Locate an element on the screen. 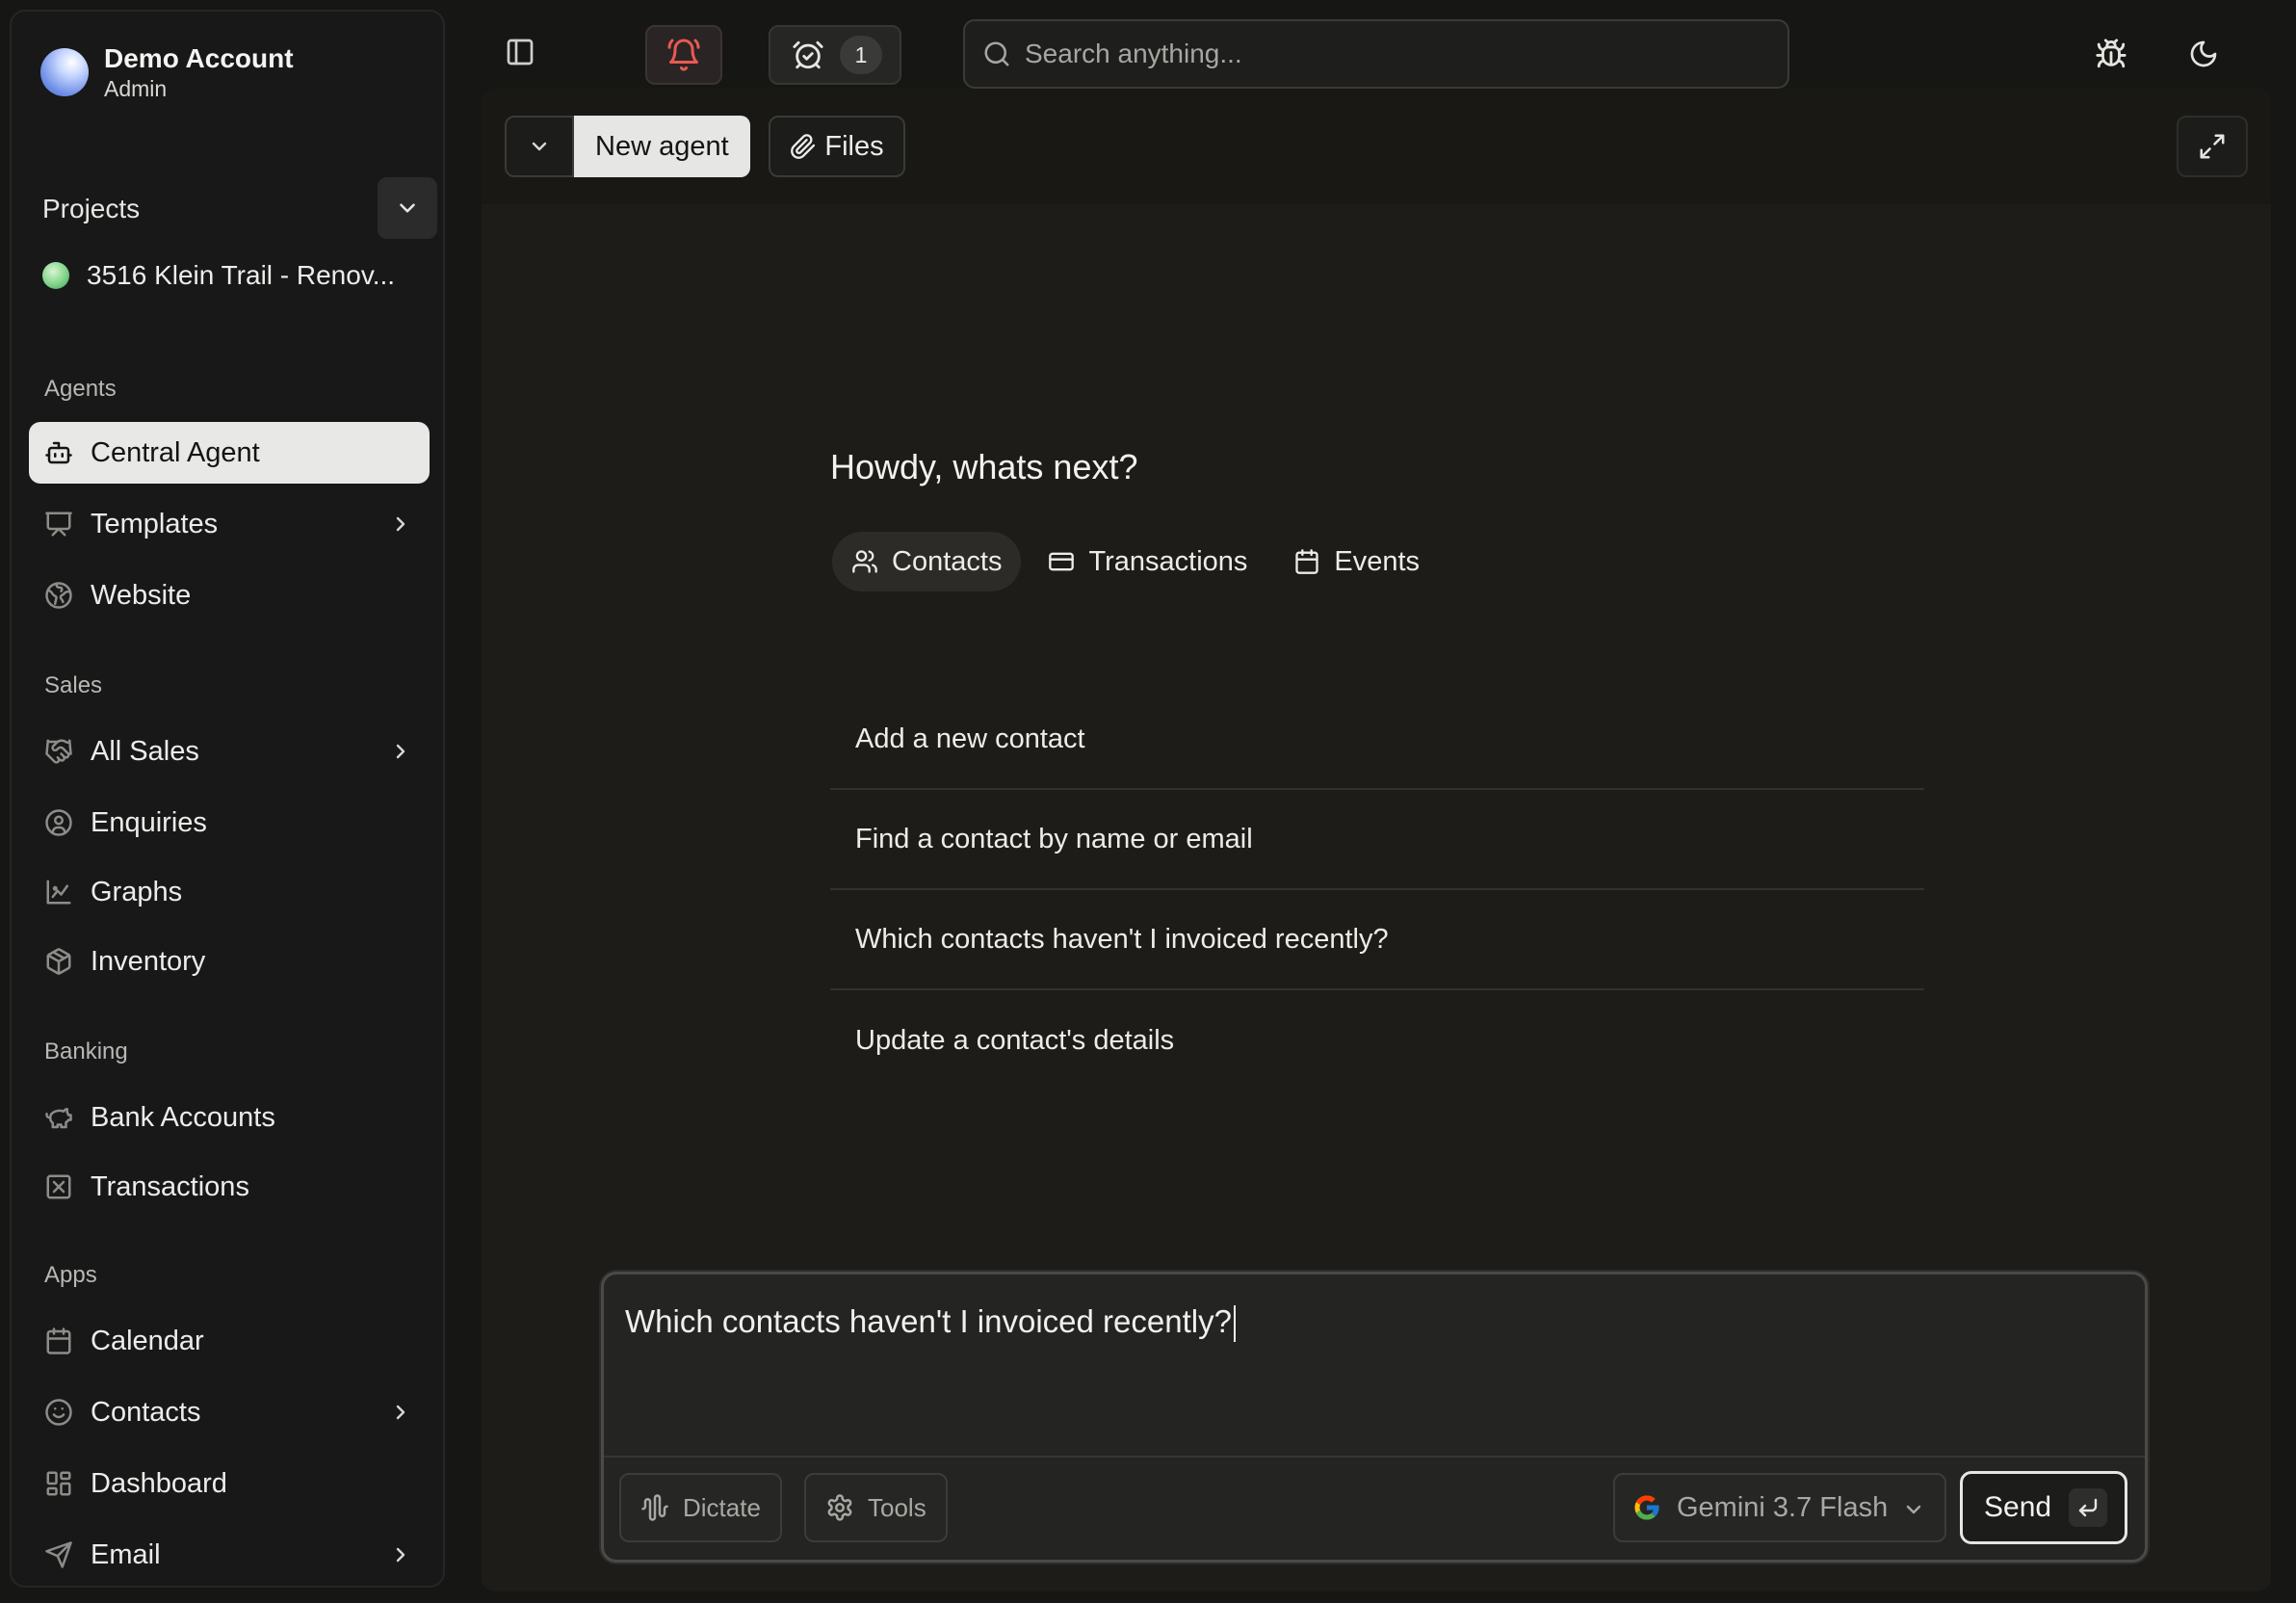 This screenshot has height=1603, width=2296. sidebar-item-dashboard: Dashboard is located at coordinates (229, 1483).